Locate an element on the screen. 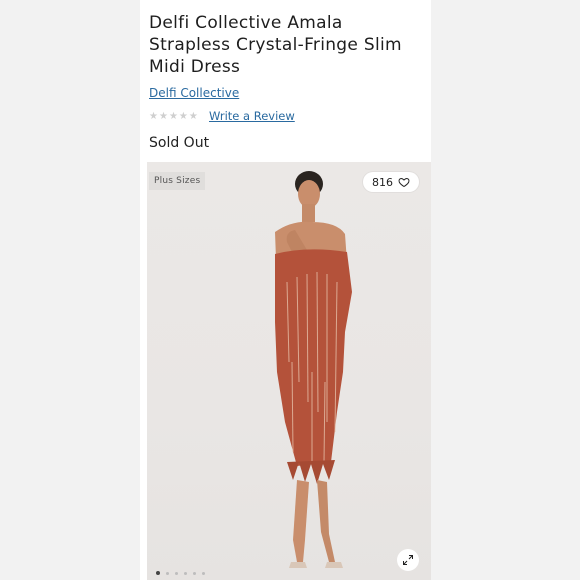 The image size is (580, 580). model-photo is located at coordinates (313, 369).